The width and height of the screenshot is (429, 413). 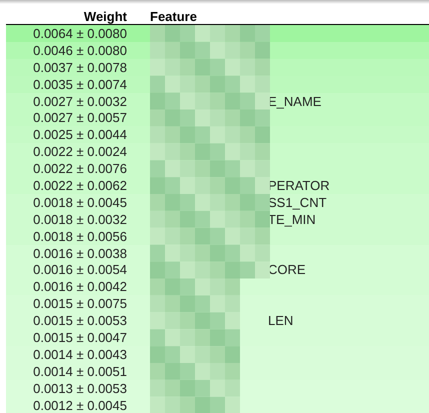 What do you see at coordinates (79, 118) in the screenshot?
I see `weight-cell-text: 0.0027 ± 0.0057` at bounding box center [79, 118].